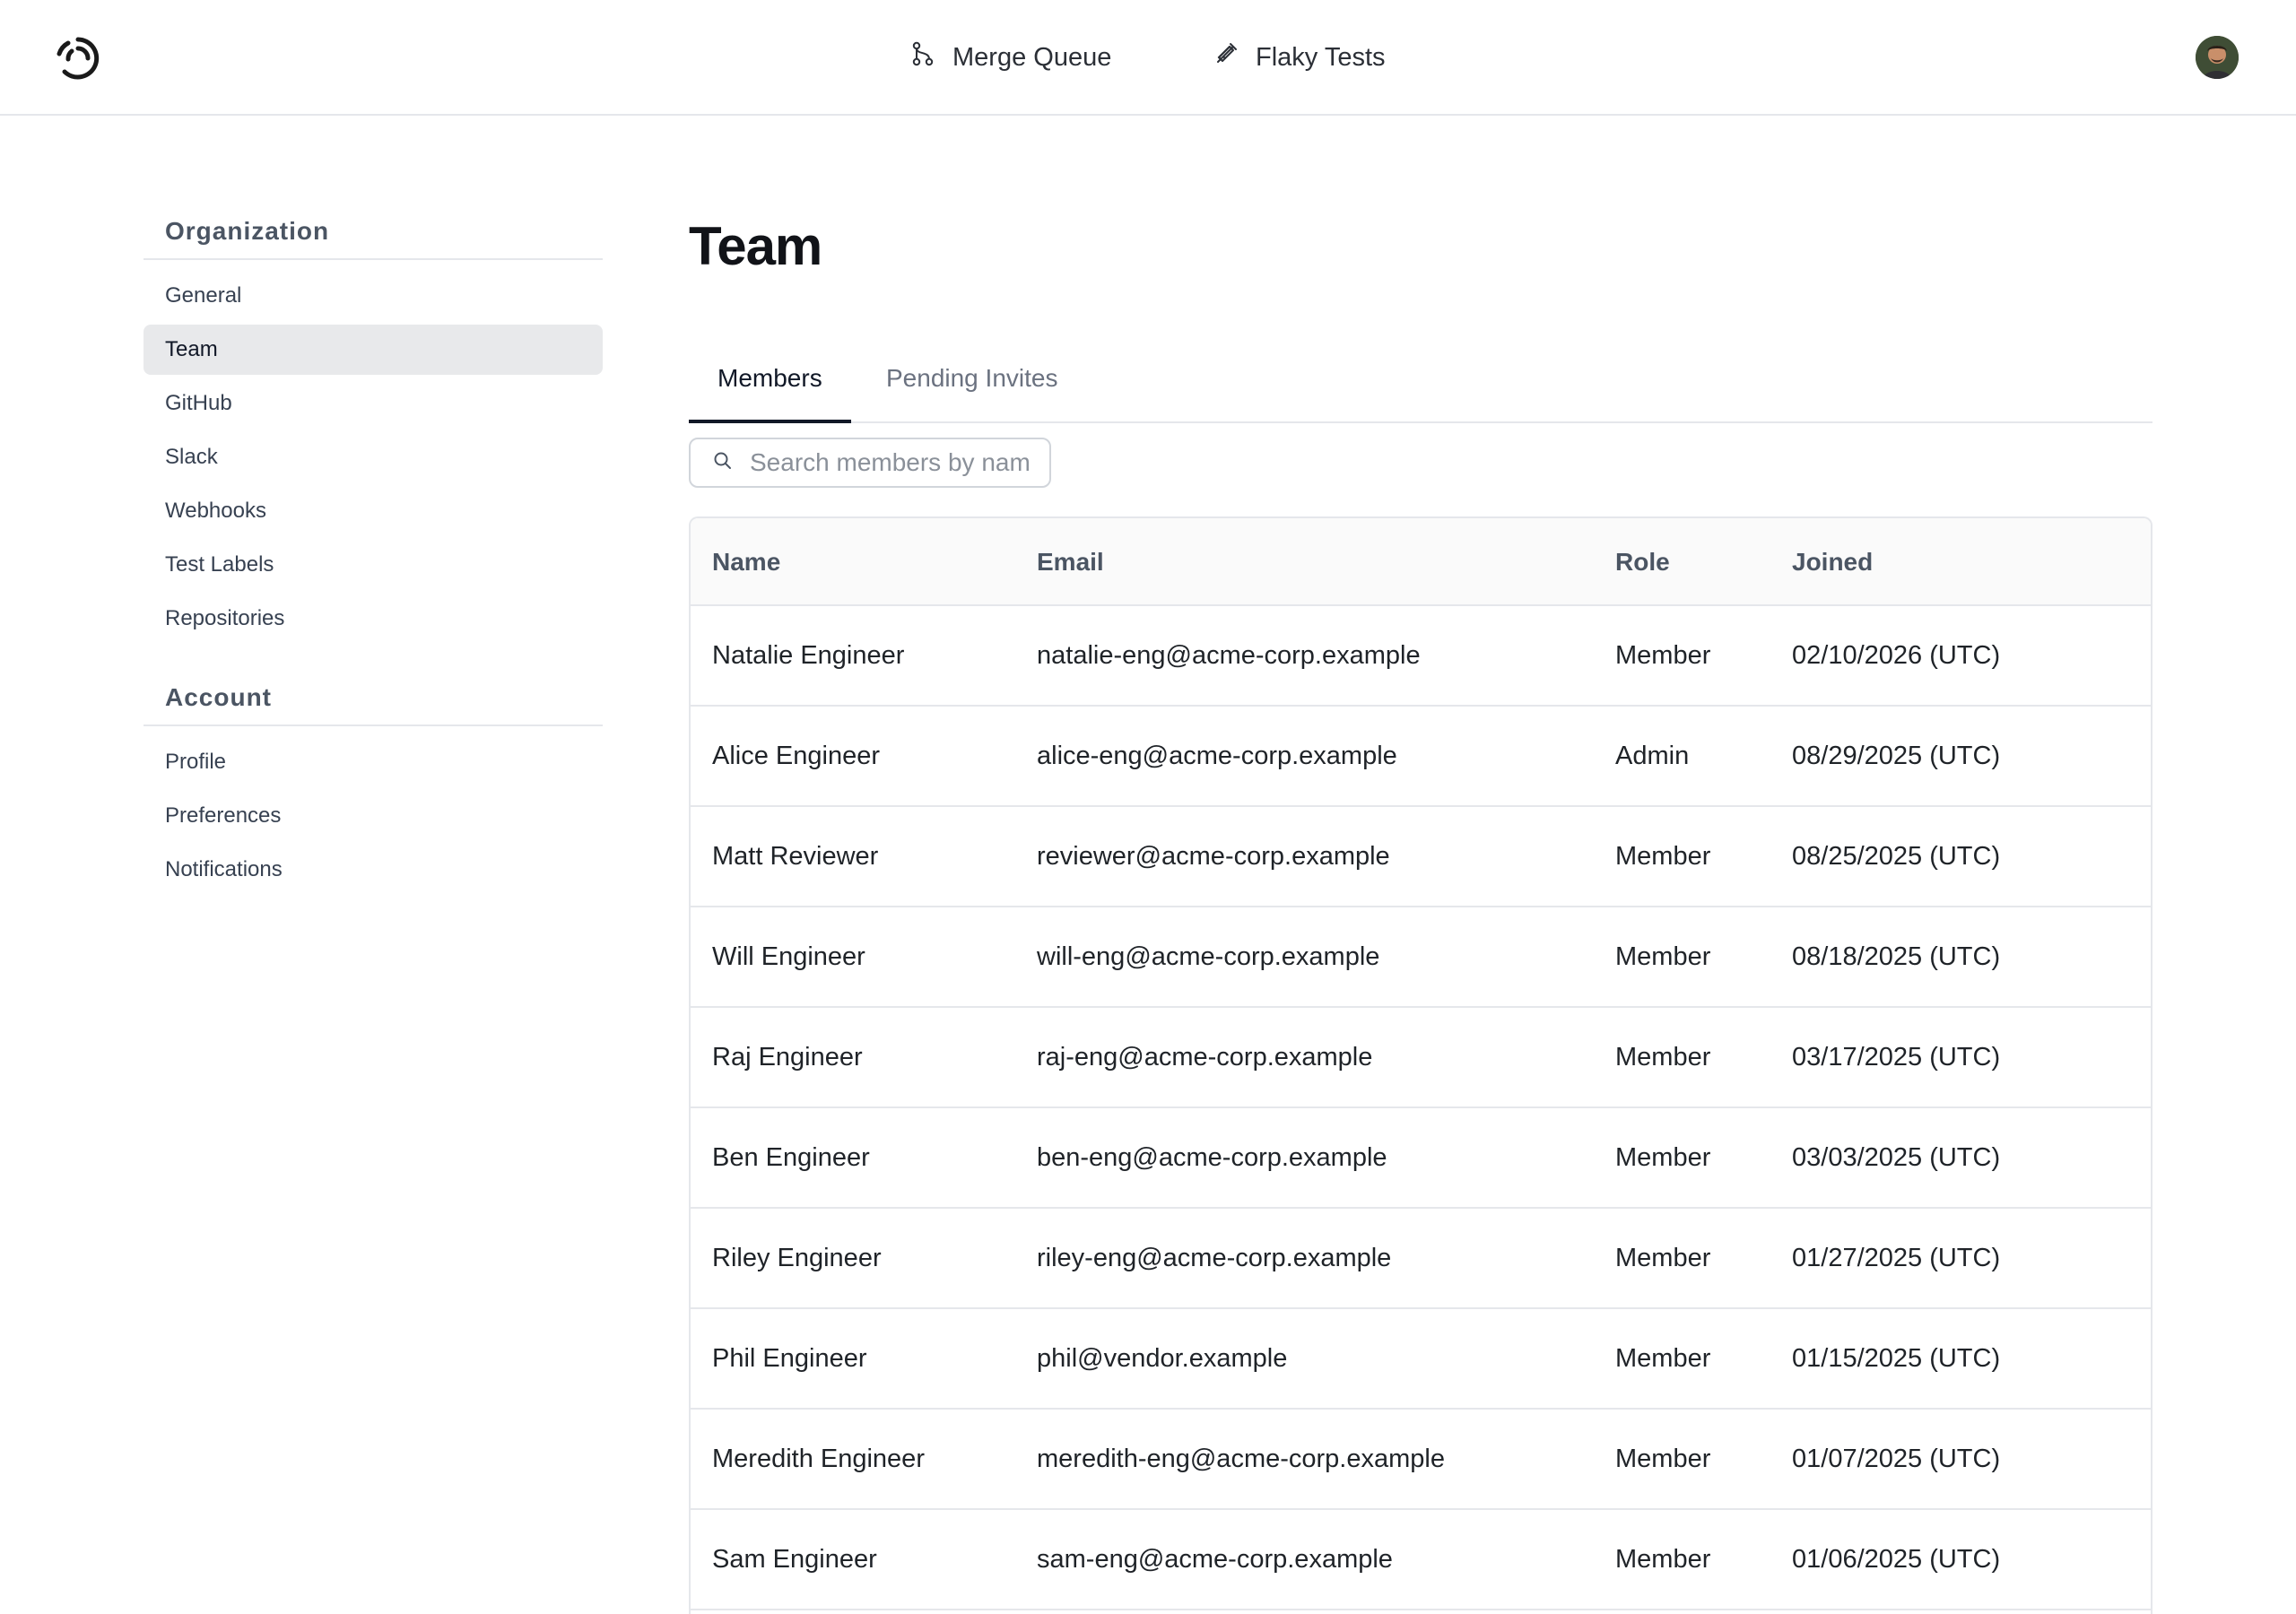  Describe the element at coordinates (1896, 856) in the screenshot. I see `cell-joined: 08/25/2025 (UTC)` at that location.